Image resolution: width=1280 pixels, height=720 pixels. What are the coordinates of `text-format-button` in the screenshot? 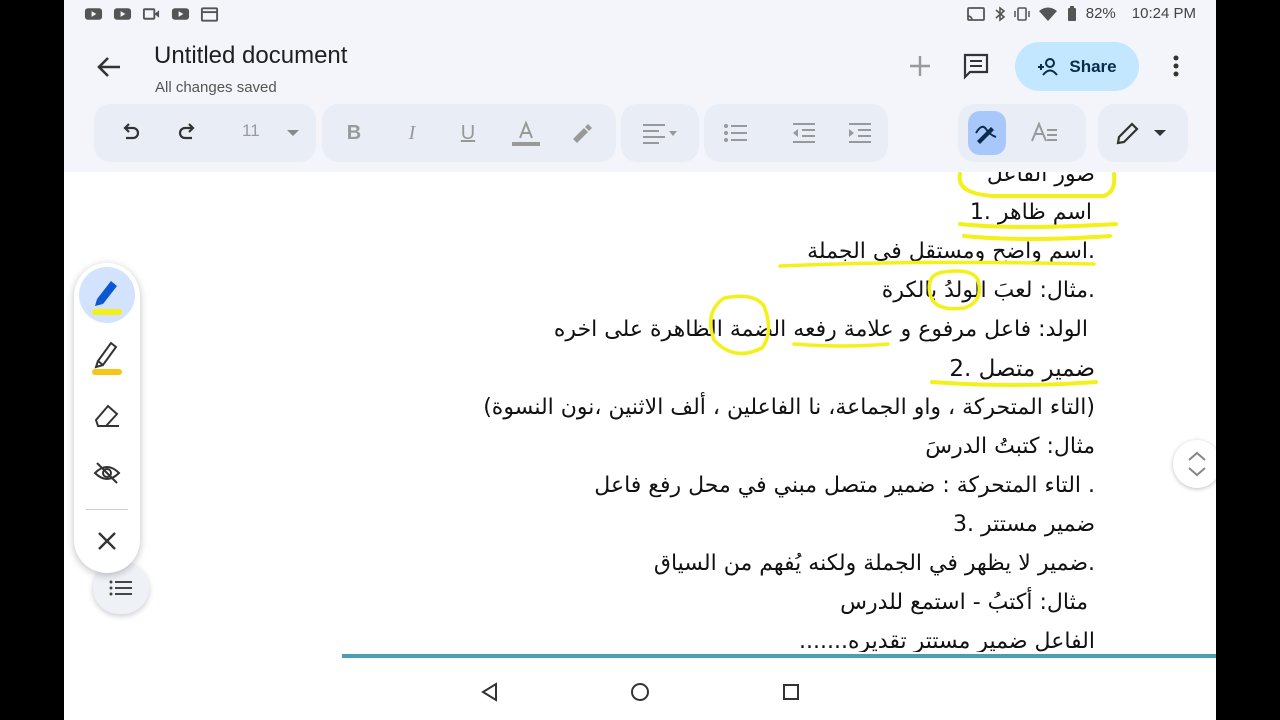 It's located at (1044, 133).